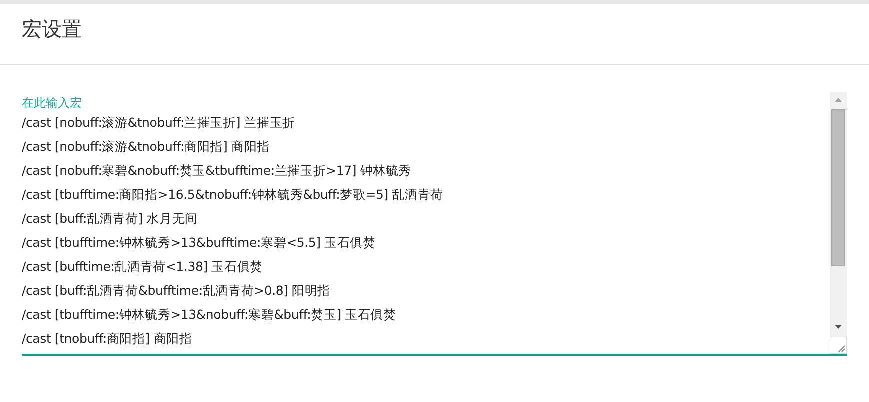 Image resolution: width=869 pixels, height=402 pixels. Describe the element at coordinates (146, 147) in the screenshot. I see `macro-line: /cast [nobuff:滚游&tnobuff:商阳指] 商阳指` at that location.